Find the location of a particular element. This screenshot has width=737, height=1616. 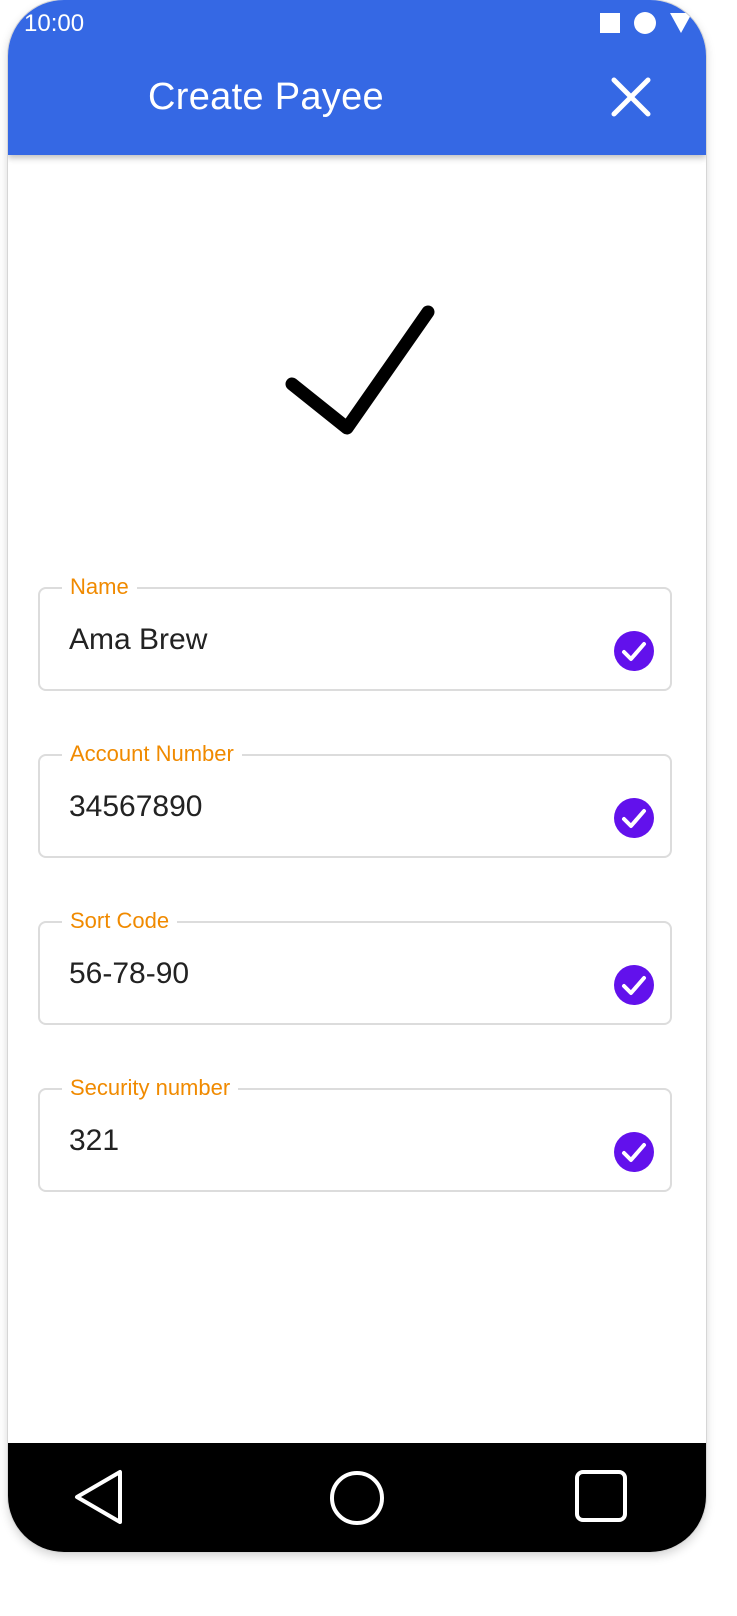

page-title: Create Payee is located at coordinates (266, 97).